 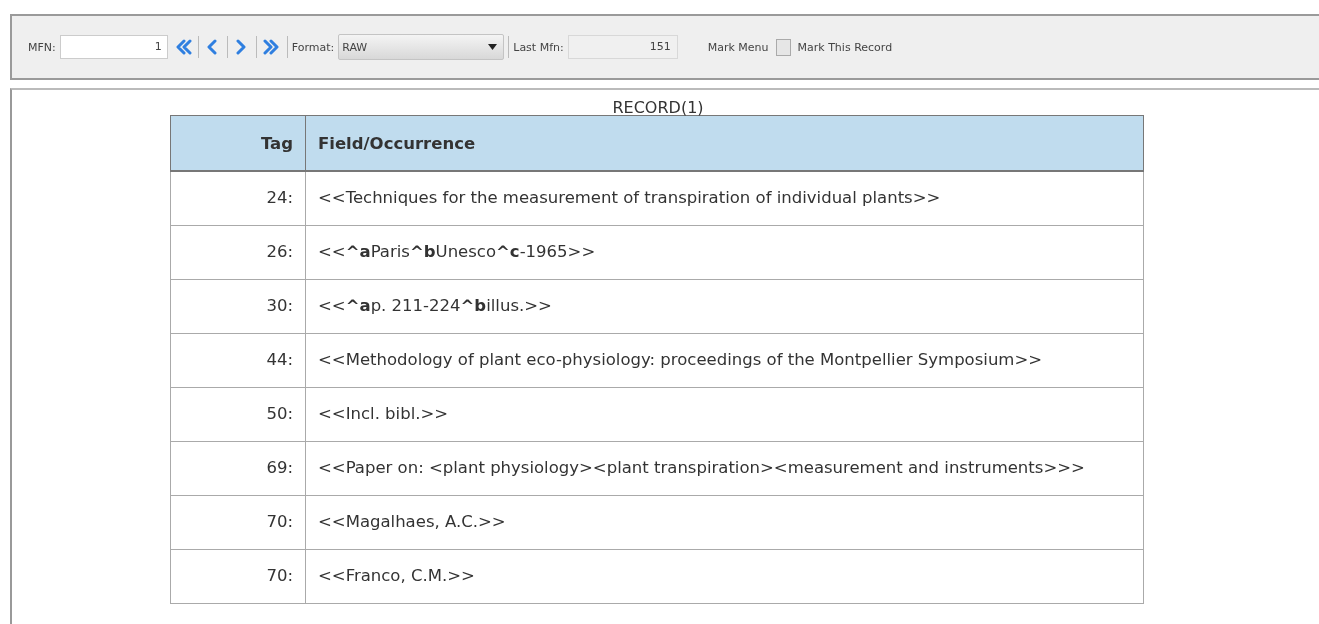 I want to click on tag-cell: 30:, so click(x=238, y=306).